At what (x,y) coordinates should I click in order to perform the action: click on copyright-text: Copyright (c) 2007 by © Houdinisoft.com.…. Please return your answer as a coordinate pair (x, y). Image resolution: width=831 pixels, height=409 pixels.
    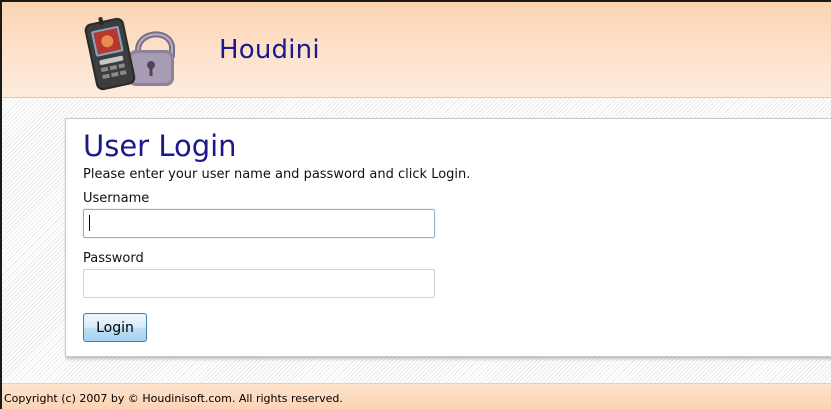
    Looking at the image, I should click on (173, 398).